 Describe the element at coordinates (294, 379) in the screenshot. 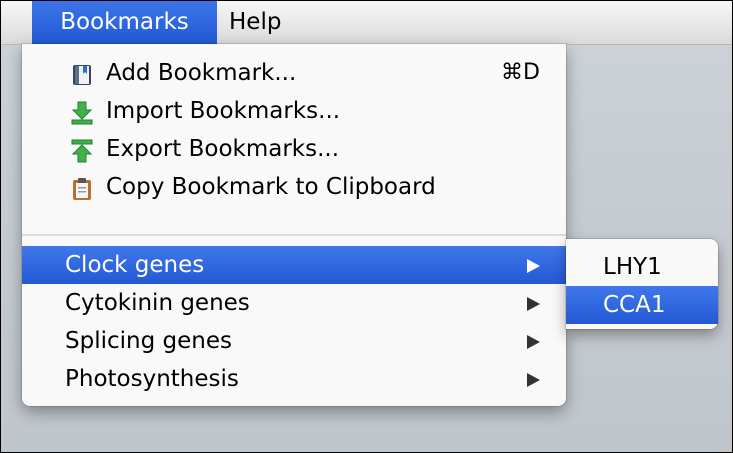

I see `menu-item-photosynthesis: Photosynthesis` at that location.